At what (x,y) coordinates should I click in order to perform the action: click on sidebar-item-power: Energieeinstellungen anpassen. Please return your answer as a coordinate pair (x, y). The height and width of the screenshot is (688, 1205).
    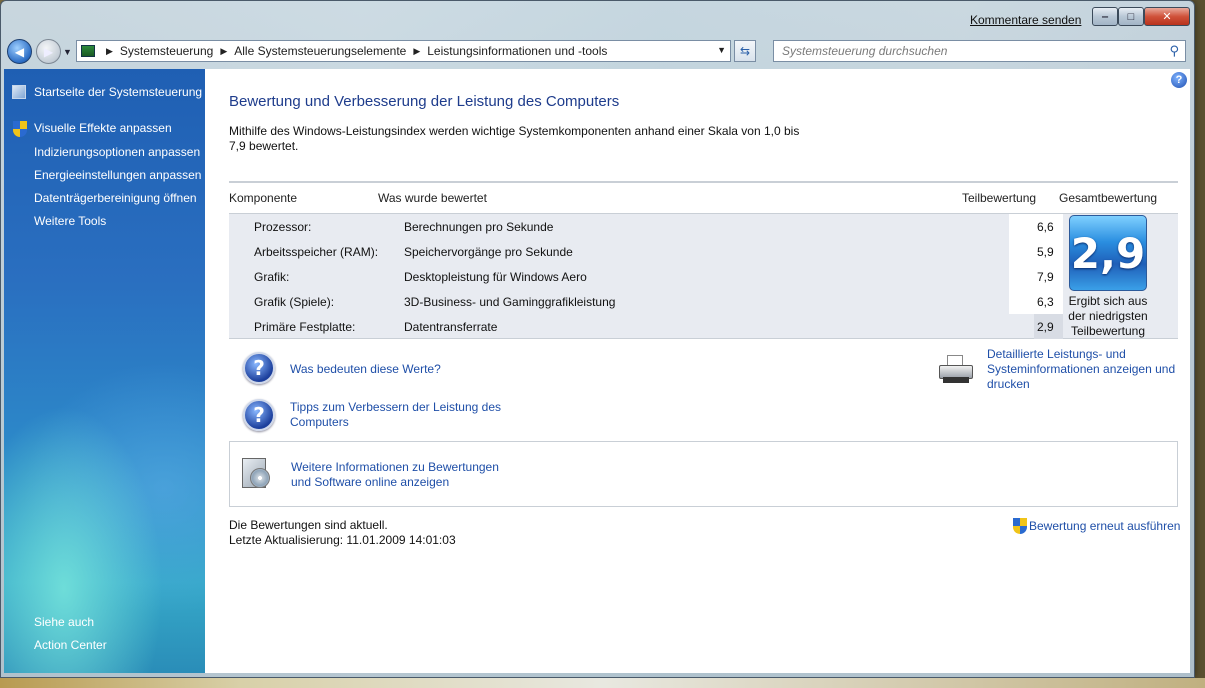
    Looking at the image, I should click on (117, 175).